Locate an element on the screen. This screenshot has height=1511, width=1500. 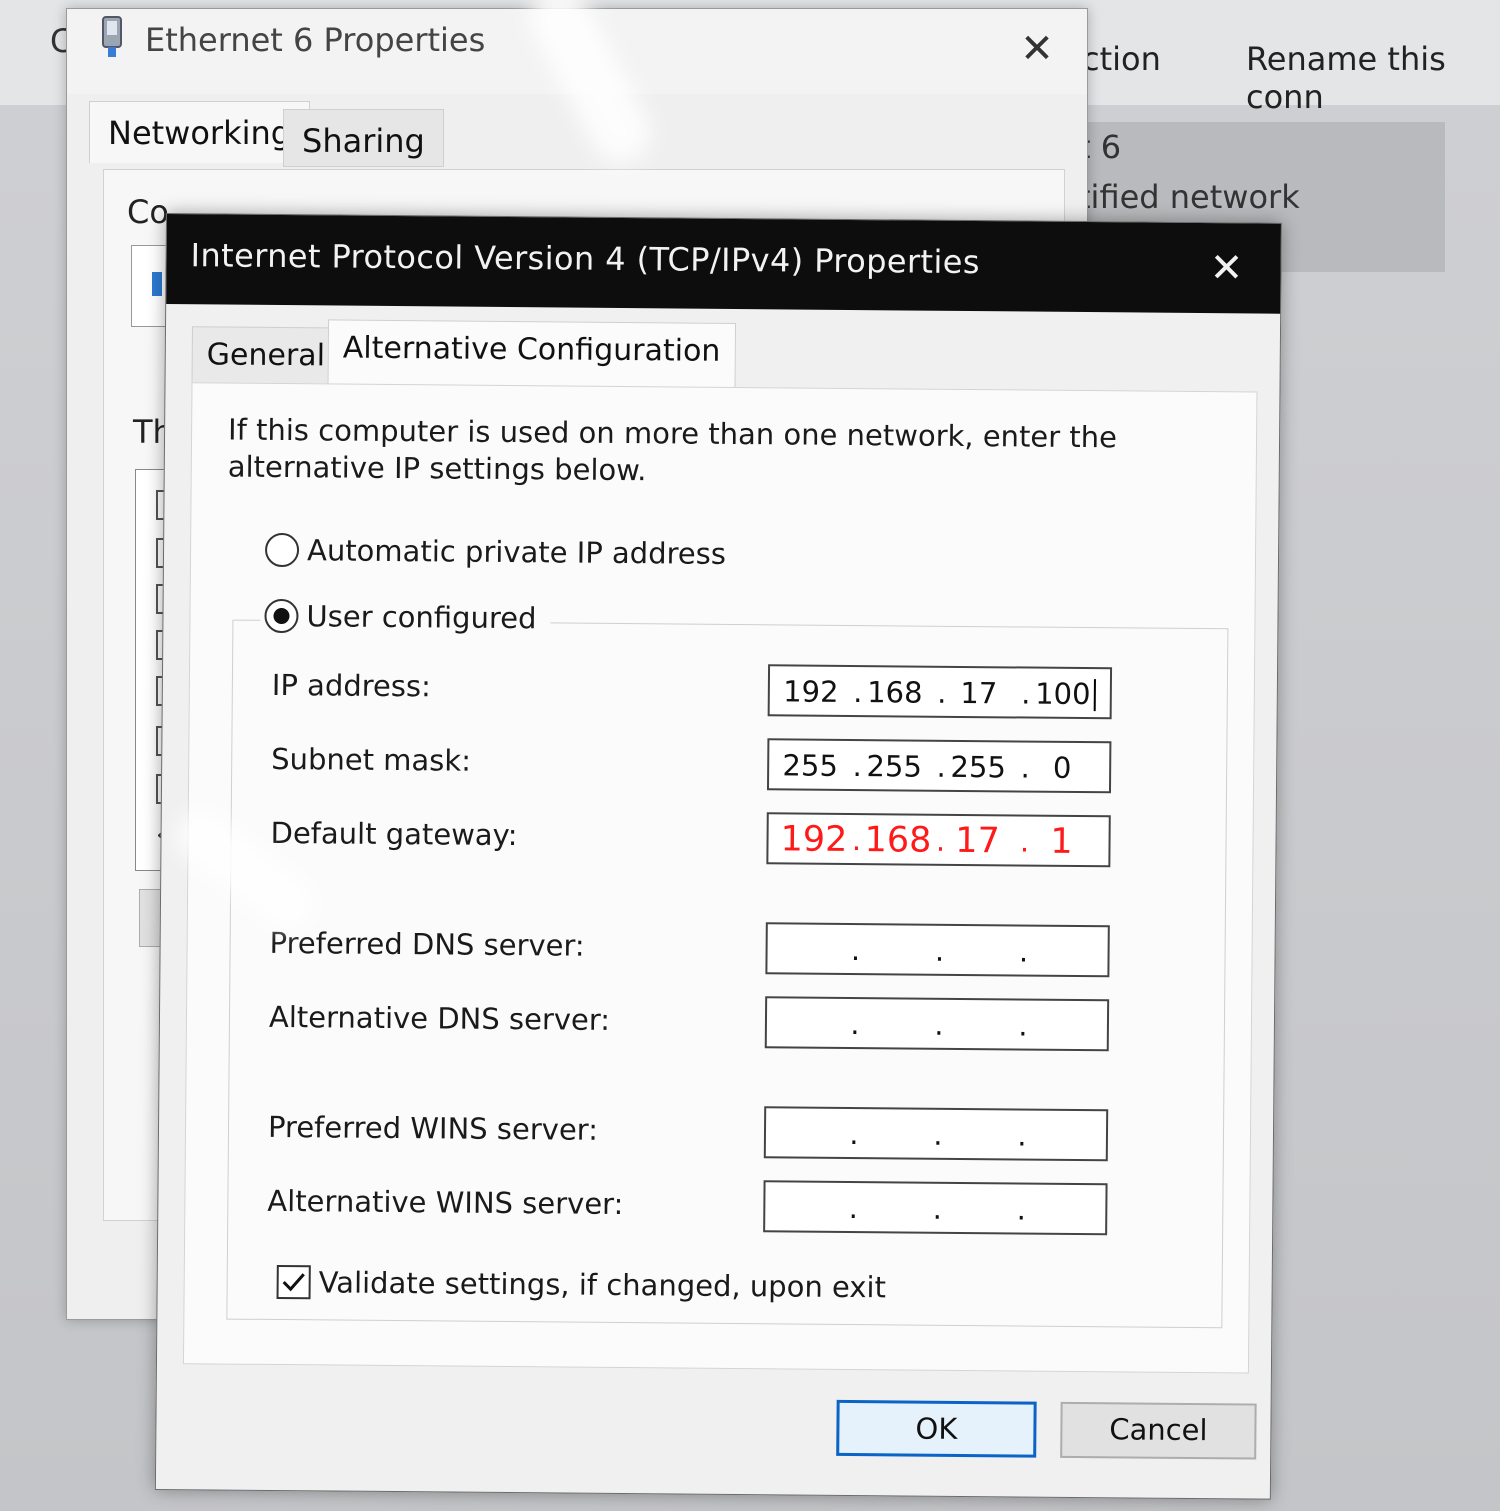
ip-address-input: 192 . 168 . 17 . 100 is located at coordinates (940, 692).